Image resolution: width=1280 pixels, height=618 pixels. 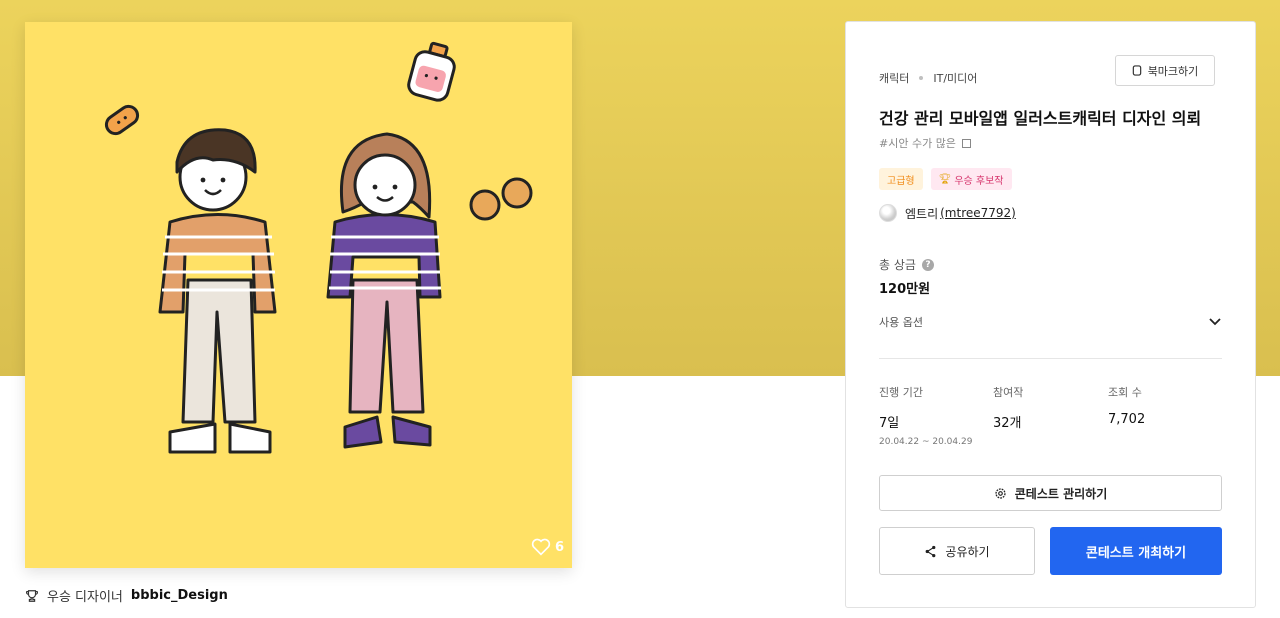 I want to click on total-prize-label: 총 상금 ?, so click(x=906, y=264).